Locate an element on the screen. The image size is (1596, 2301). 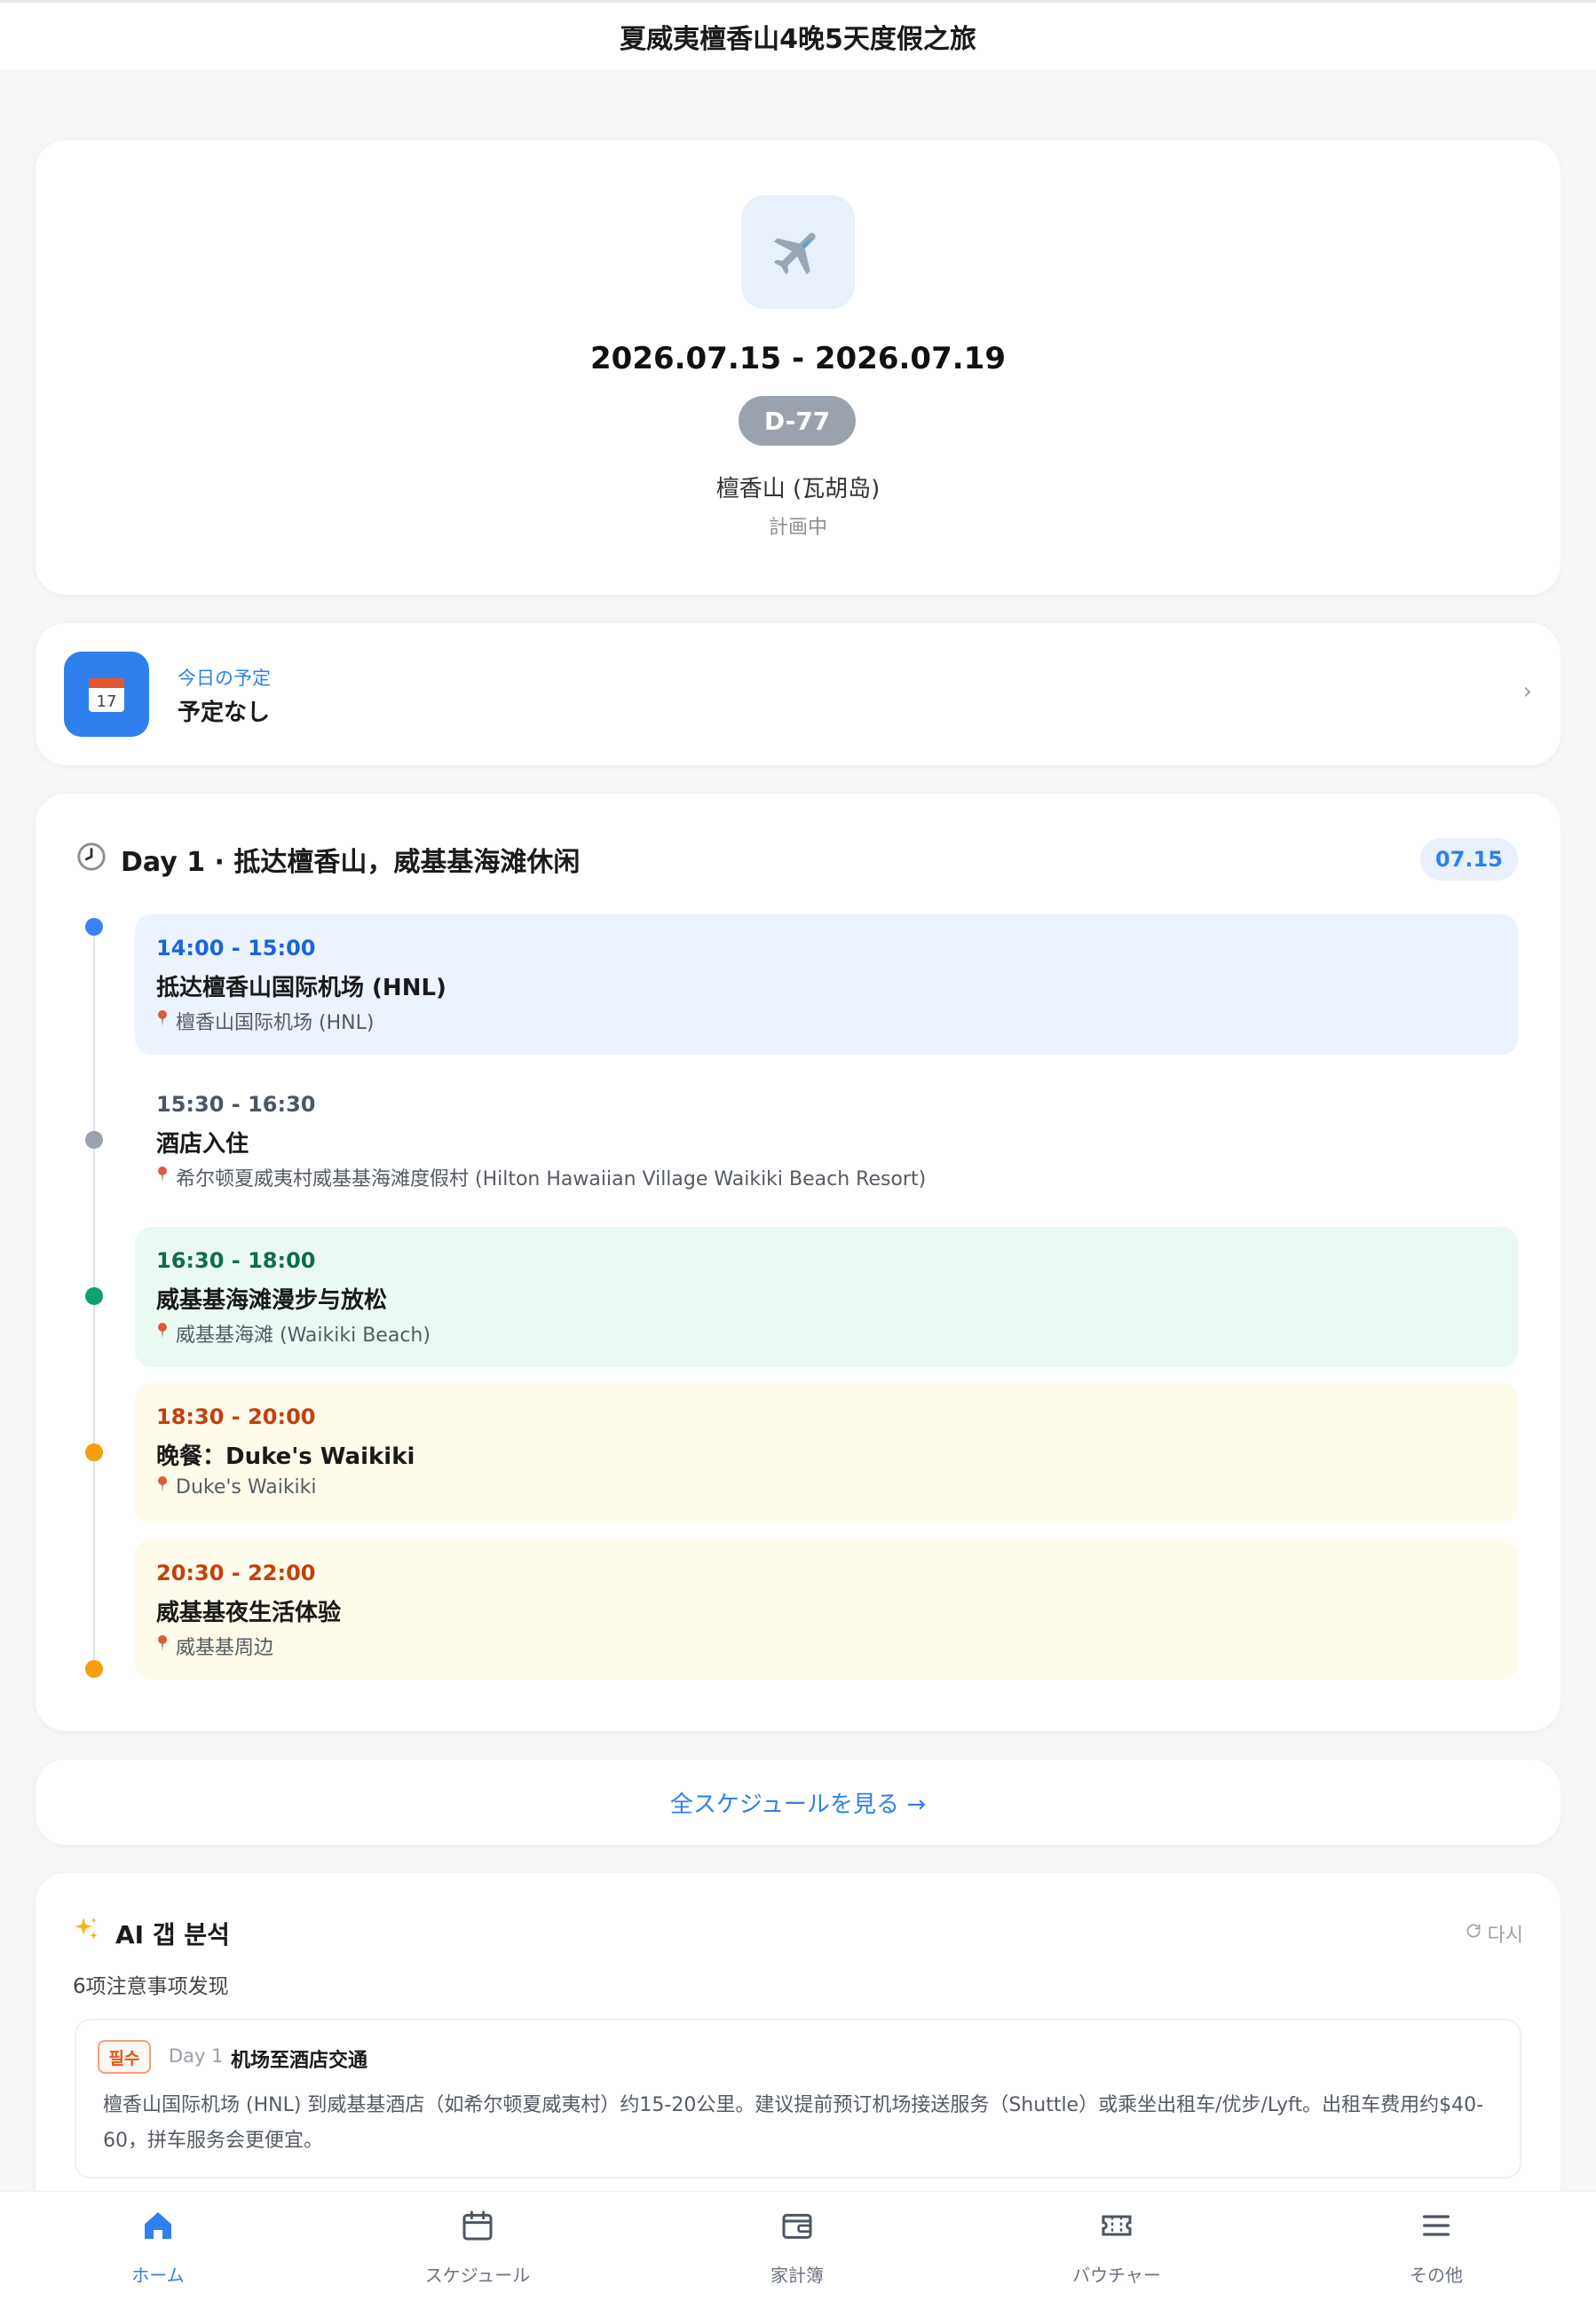
event-title: 酒店入住 is located at coordinates (202, 1144).